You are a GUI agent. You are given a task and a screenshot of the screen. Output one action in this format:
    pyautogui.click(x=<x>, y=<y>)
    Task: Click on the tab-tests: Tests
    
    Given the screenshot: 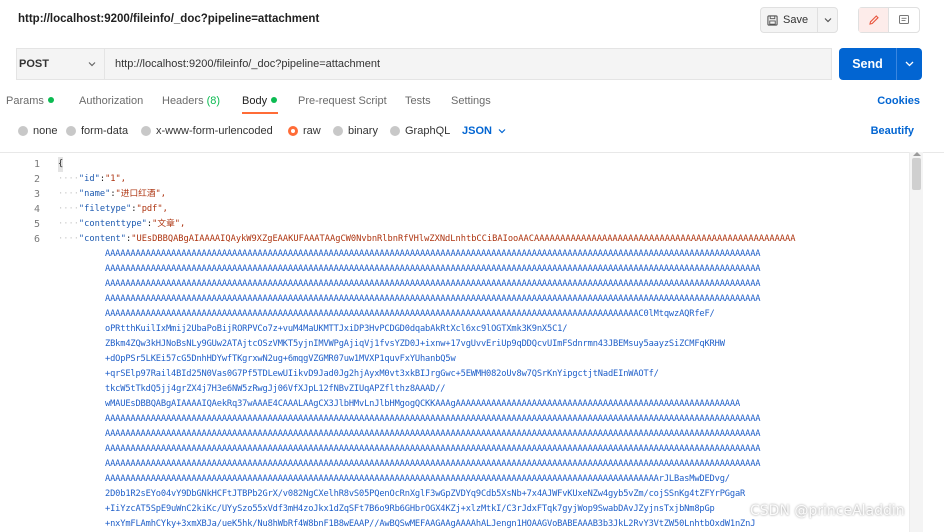 What is the action you would take?
    pyautogui.click(x=418, y=101)
    